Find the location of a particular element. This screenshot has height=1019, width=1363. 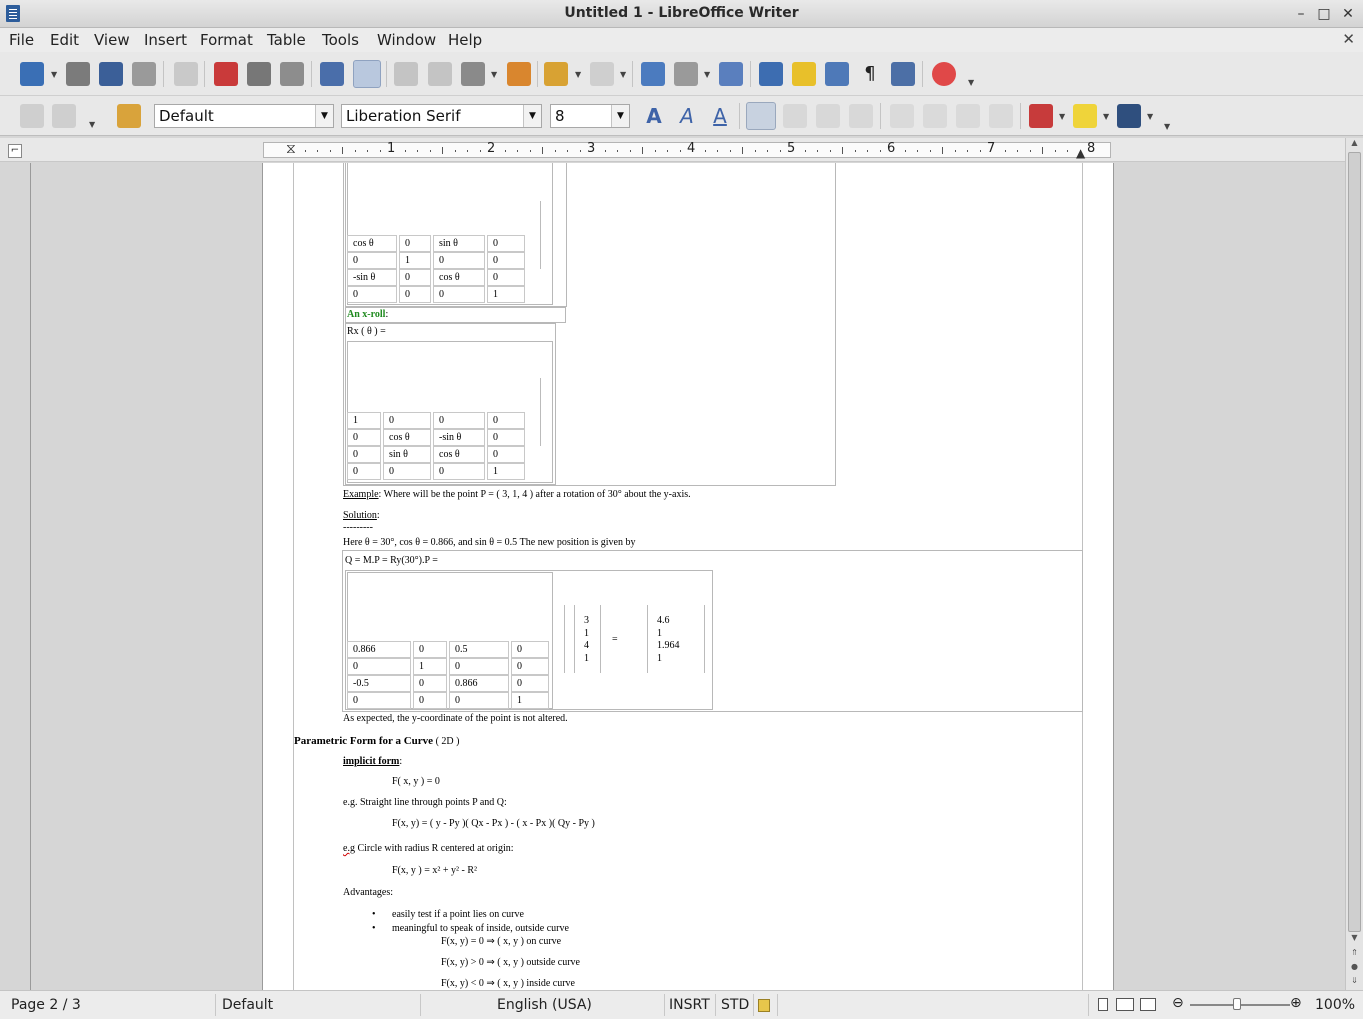

previous-page-icon: ⇑ is located at coordinates (1354, 954).